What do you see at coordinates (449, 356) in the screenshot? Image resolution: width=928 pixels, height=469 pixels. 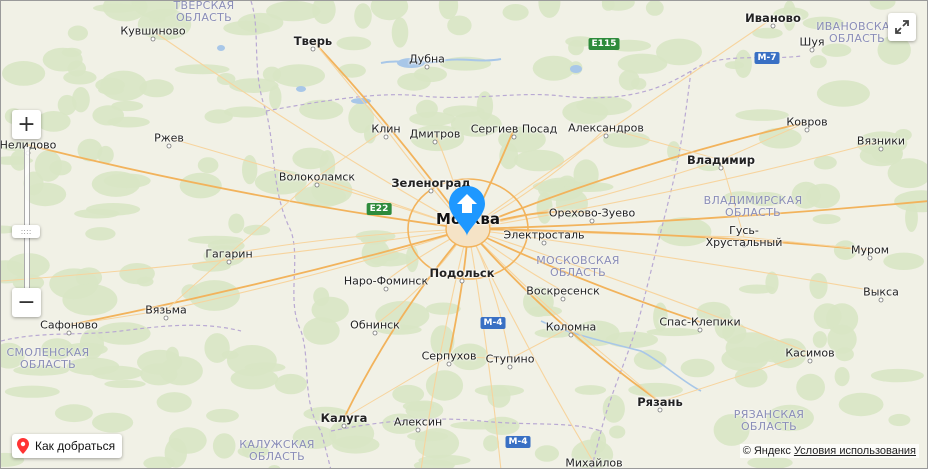 I see `city-label-serpukhov: Серпухов` at bounding box center [449, 356].